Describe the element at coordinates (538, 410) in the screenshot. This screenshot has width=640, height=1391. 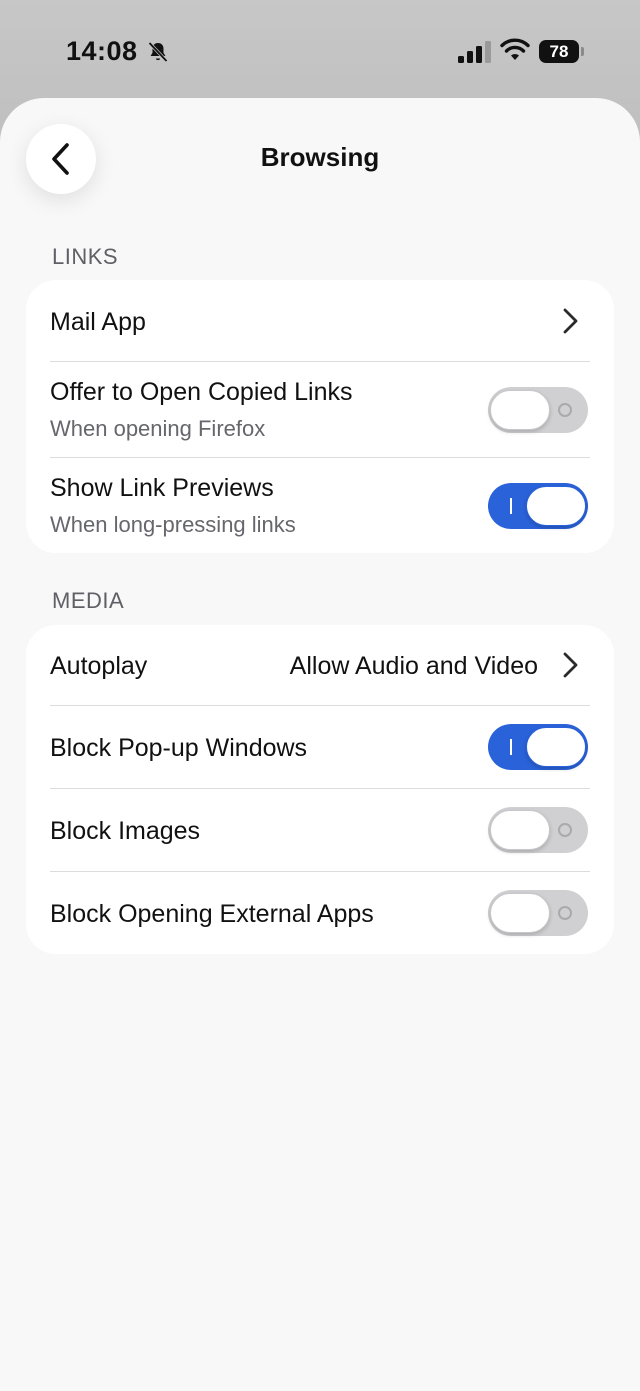
I see `offer-copied-links-toggle` at that location.